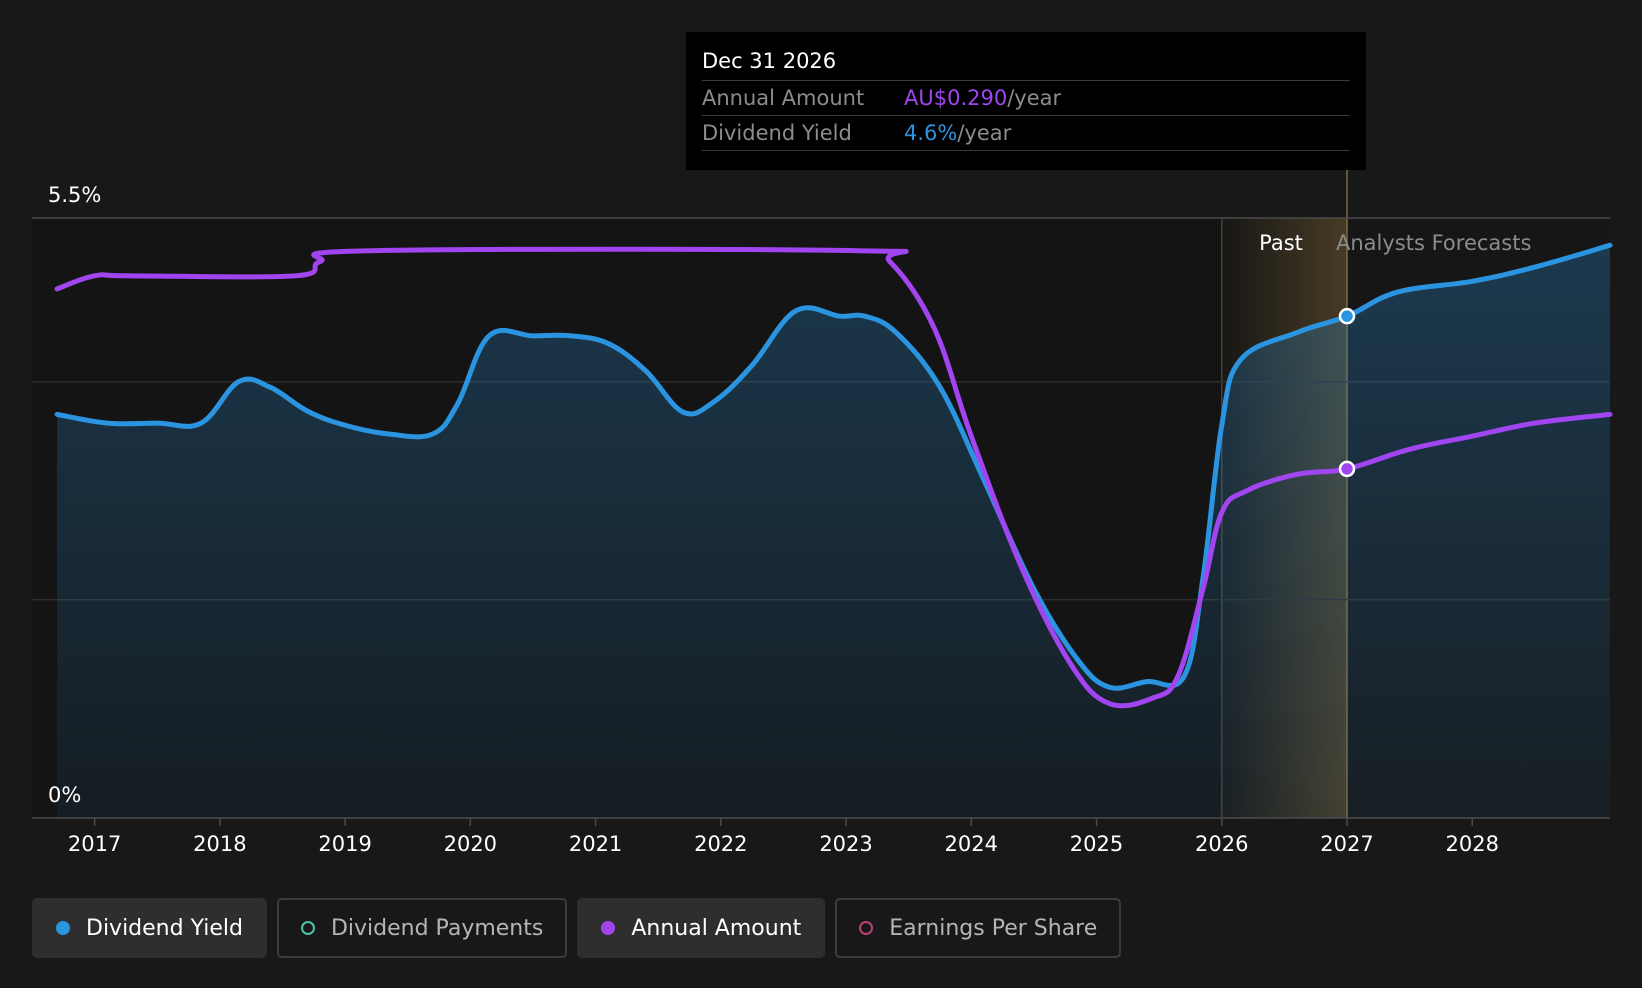 Image resolution: width=1642 pixels, height=988 pixels. Describe the element at coordinates (845, 844) in the screenshot. I see `x-tick-label: 2023` at that location.